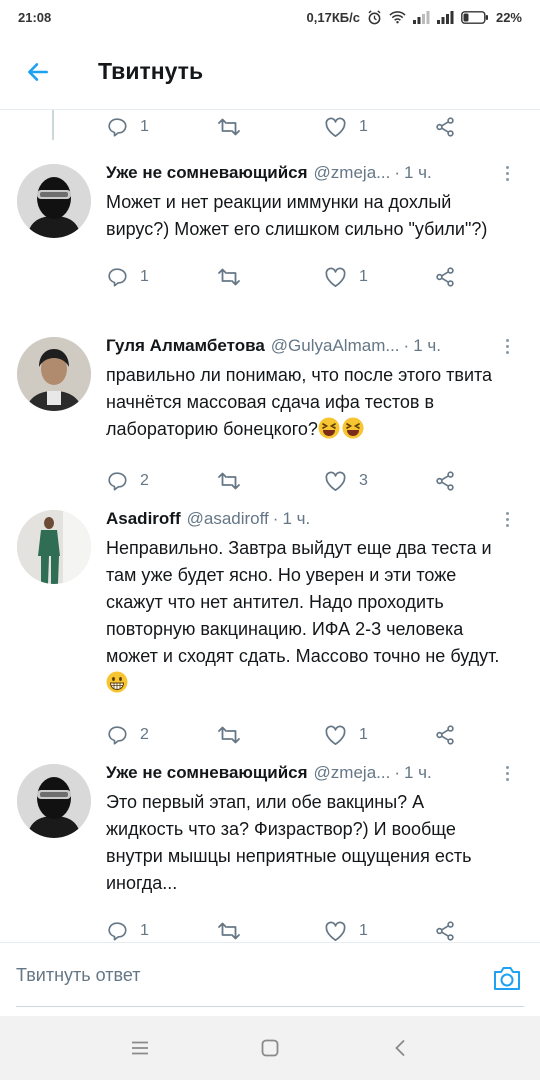 The width and height of the screenshot is (540, 1080). I want to click on partial-tweet-actions: 1 1, so click(281, 127).